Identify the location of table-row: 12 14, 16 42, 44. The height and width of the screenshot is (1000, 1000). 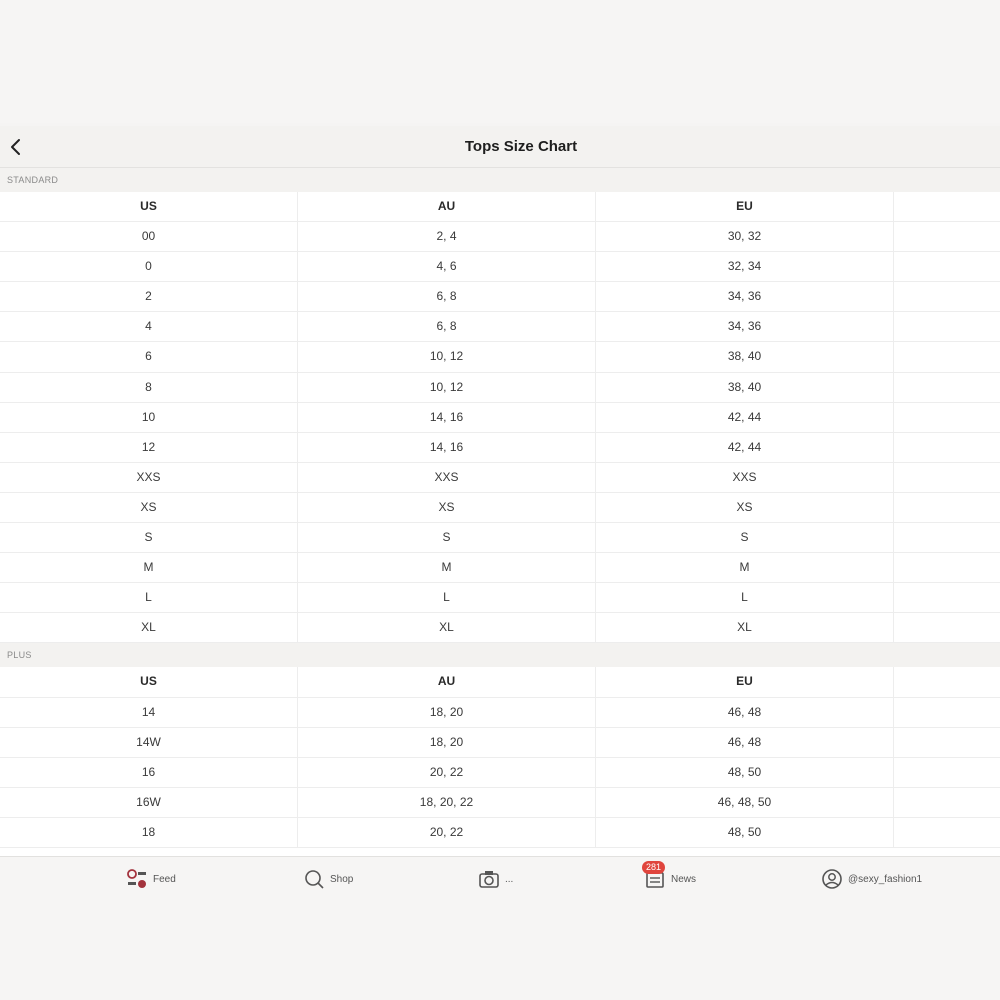
(500, 447).